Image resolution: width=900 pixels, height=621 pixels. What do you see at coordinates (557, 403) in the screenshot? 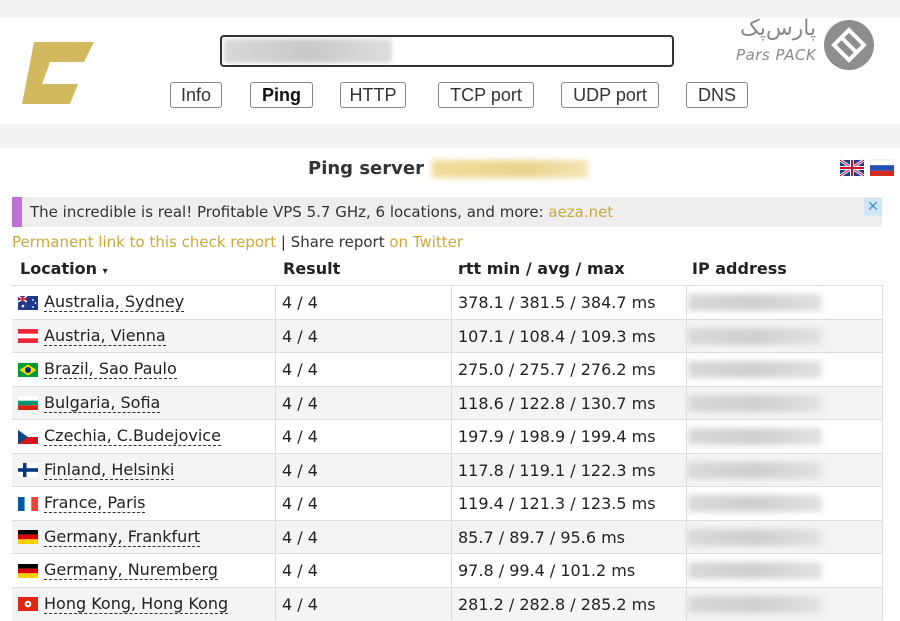
I see `rtt-cell: 118.6 / 122.8 / 130.7 ms` at bounding box center [557, 403].